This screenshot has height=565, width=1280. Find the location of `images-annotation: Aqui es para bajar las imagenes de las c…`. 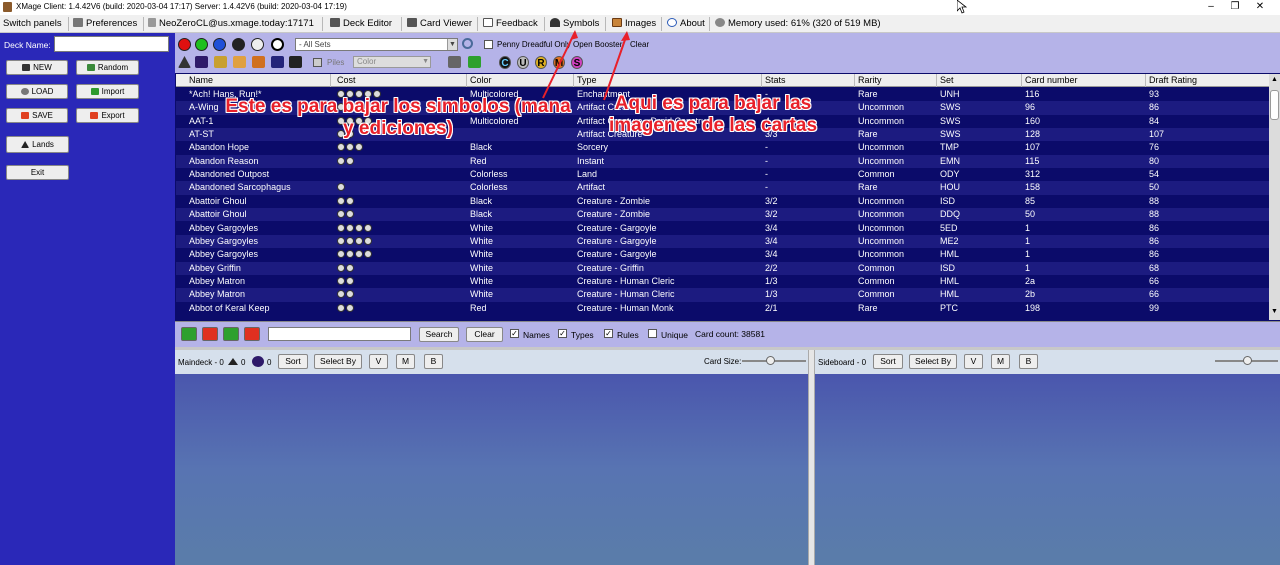

images-annotation: Aqui es para bajar las imagenes de las c… is located at coordinates (713, 114).